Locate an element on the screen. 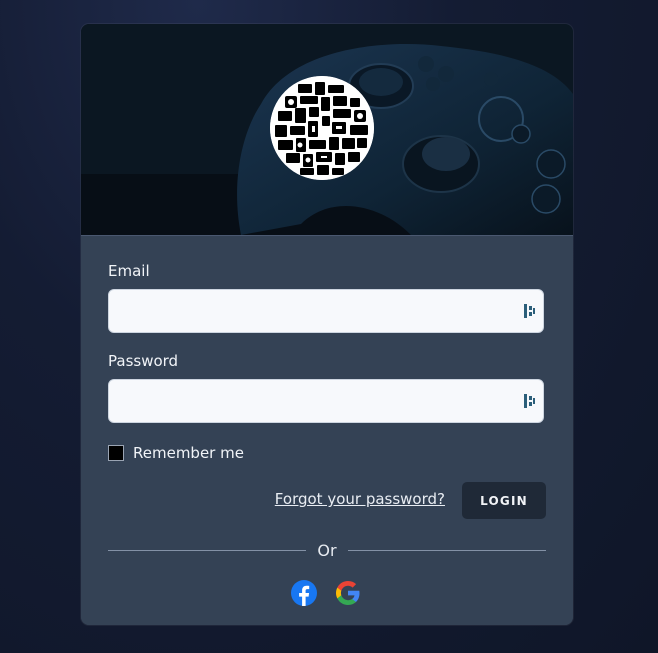  or-divider: Or is located at coordinates (327, 550).